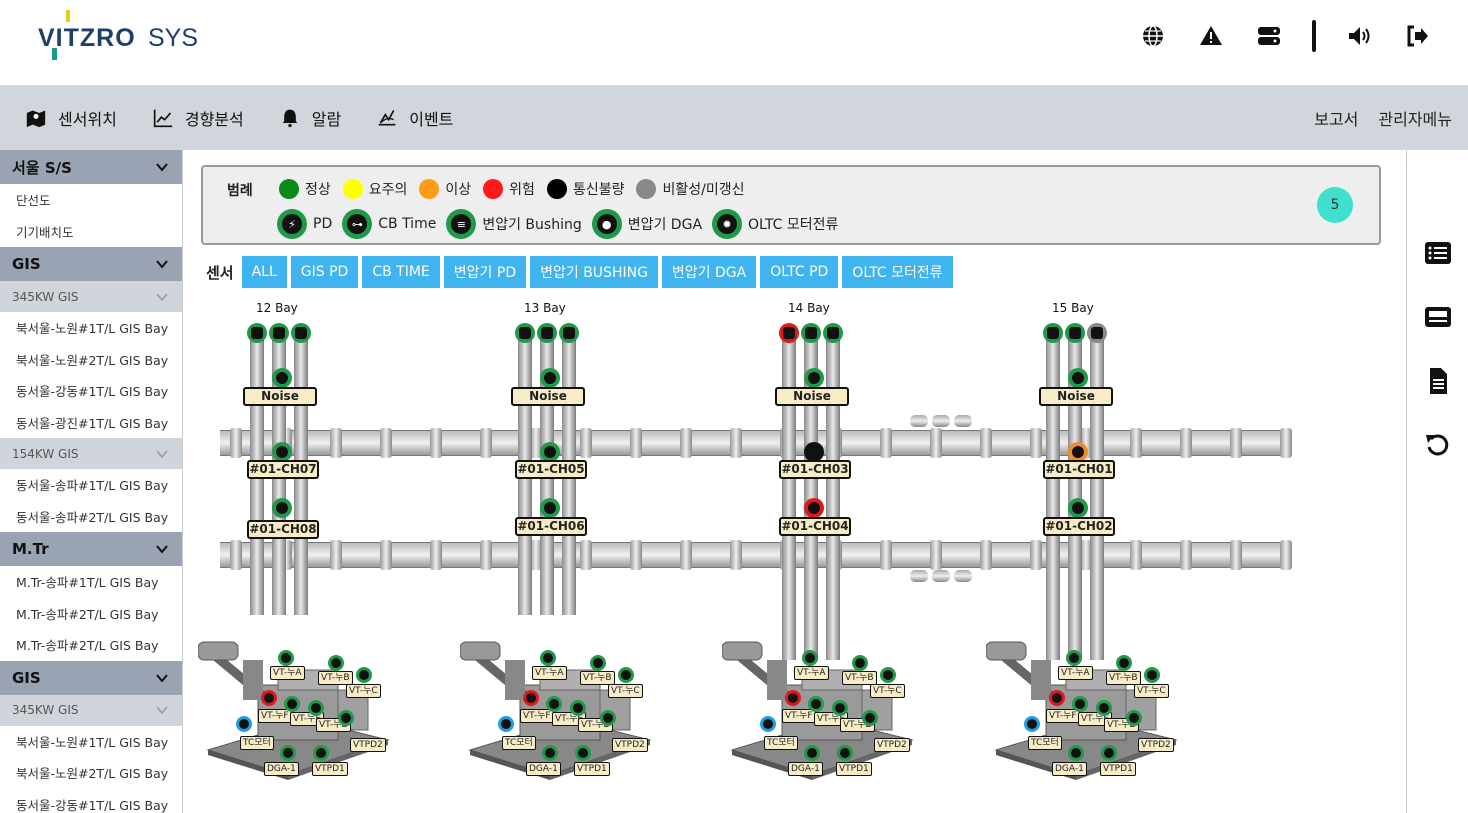 This screenshot has width=1468, height=813. I want to click on sidebar-sub-345kw: 345KW GIS, so click(91, 296).